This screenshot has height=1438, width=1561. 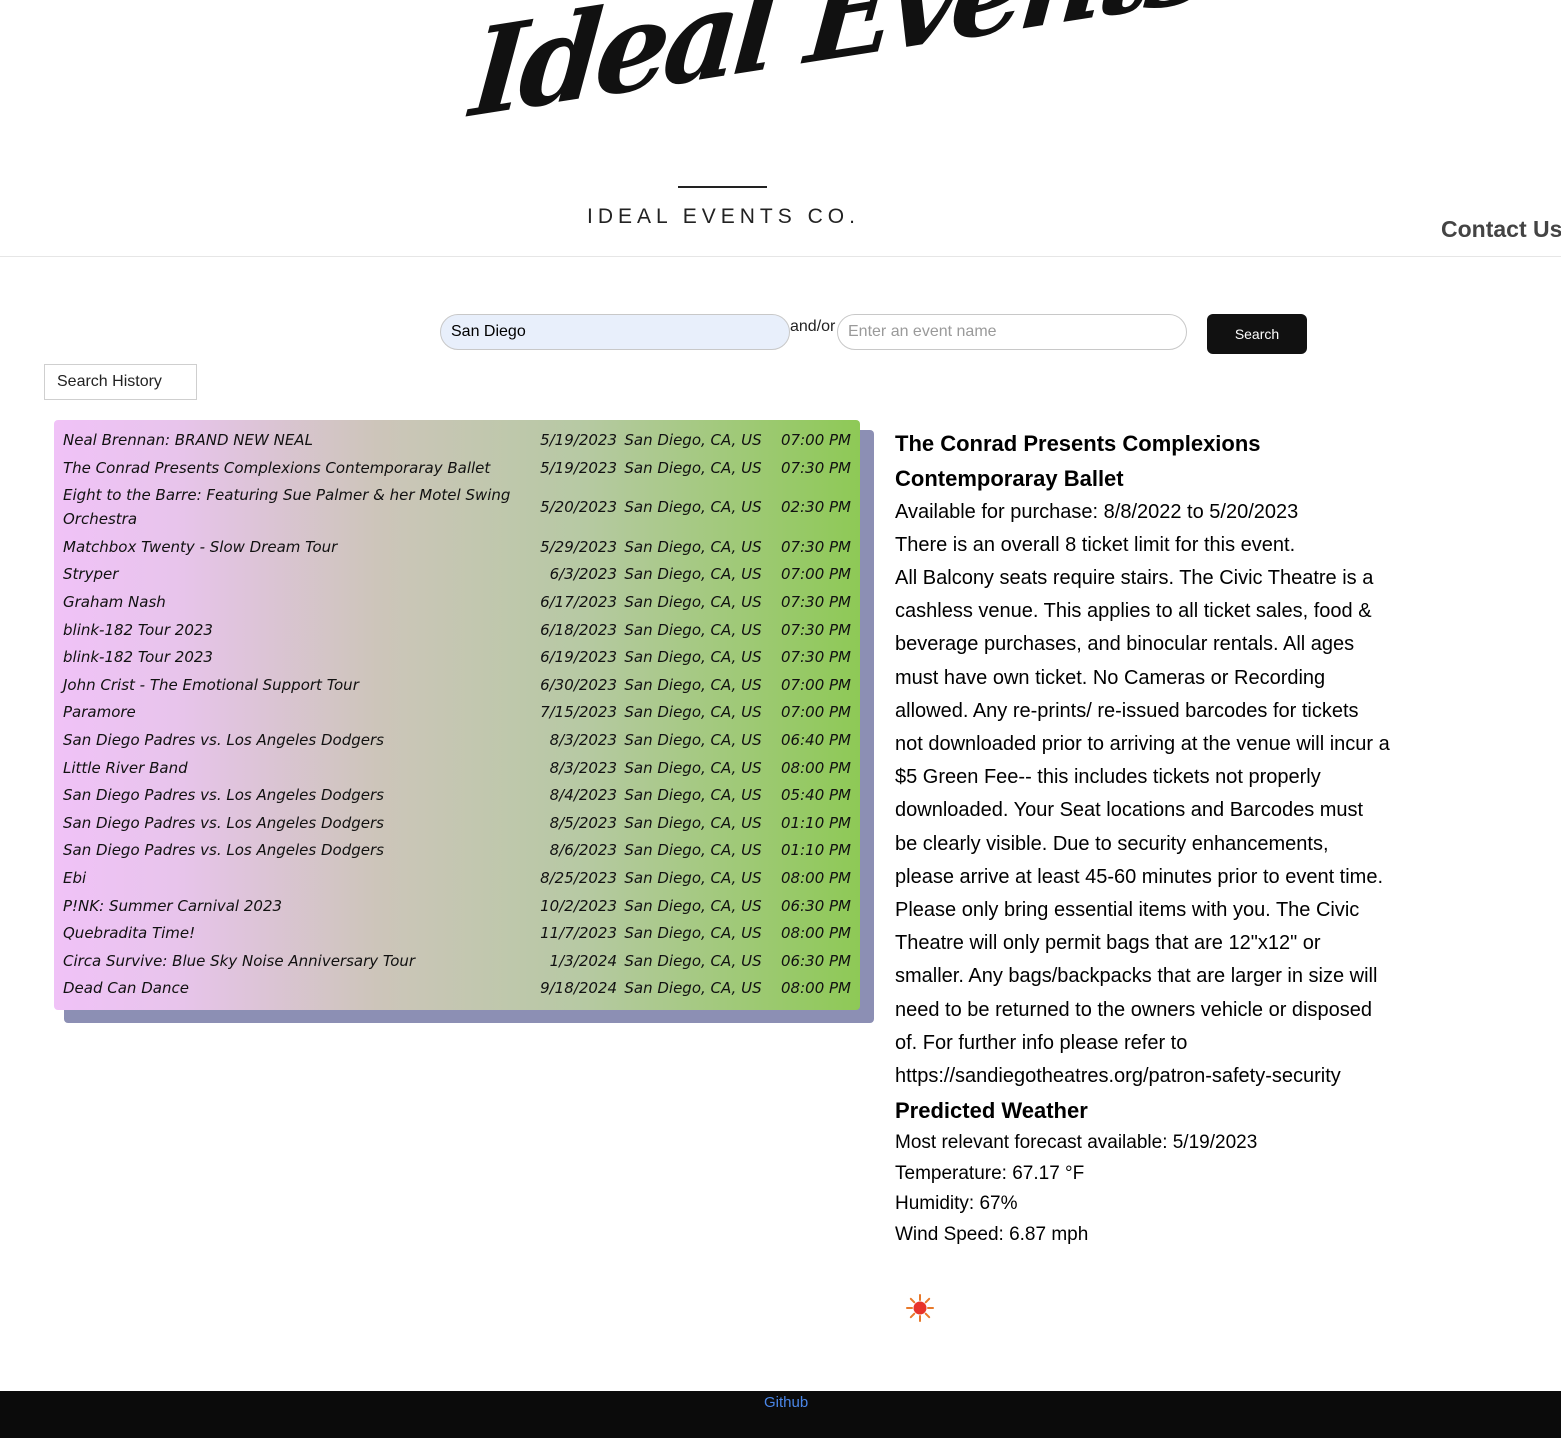 What do you see at coordinates (578, 684) in the screenshot?
I see `event-date: 6/30/2023` at bounding box center [578, 684].